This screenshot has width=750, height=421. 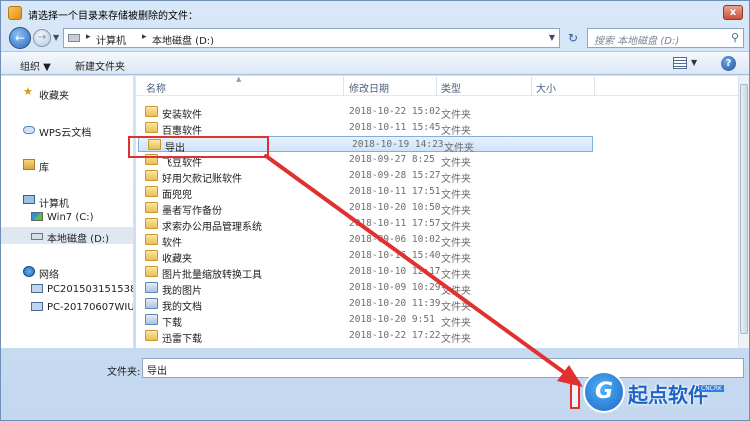 What do you see at coordinates (711, 388) in the screenshot?
I see `watermark-subtext: CNCRK` at bounding box center [711, 388].